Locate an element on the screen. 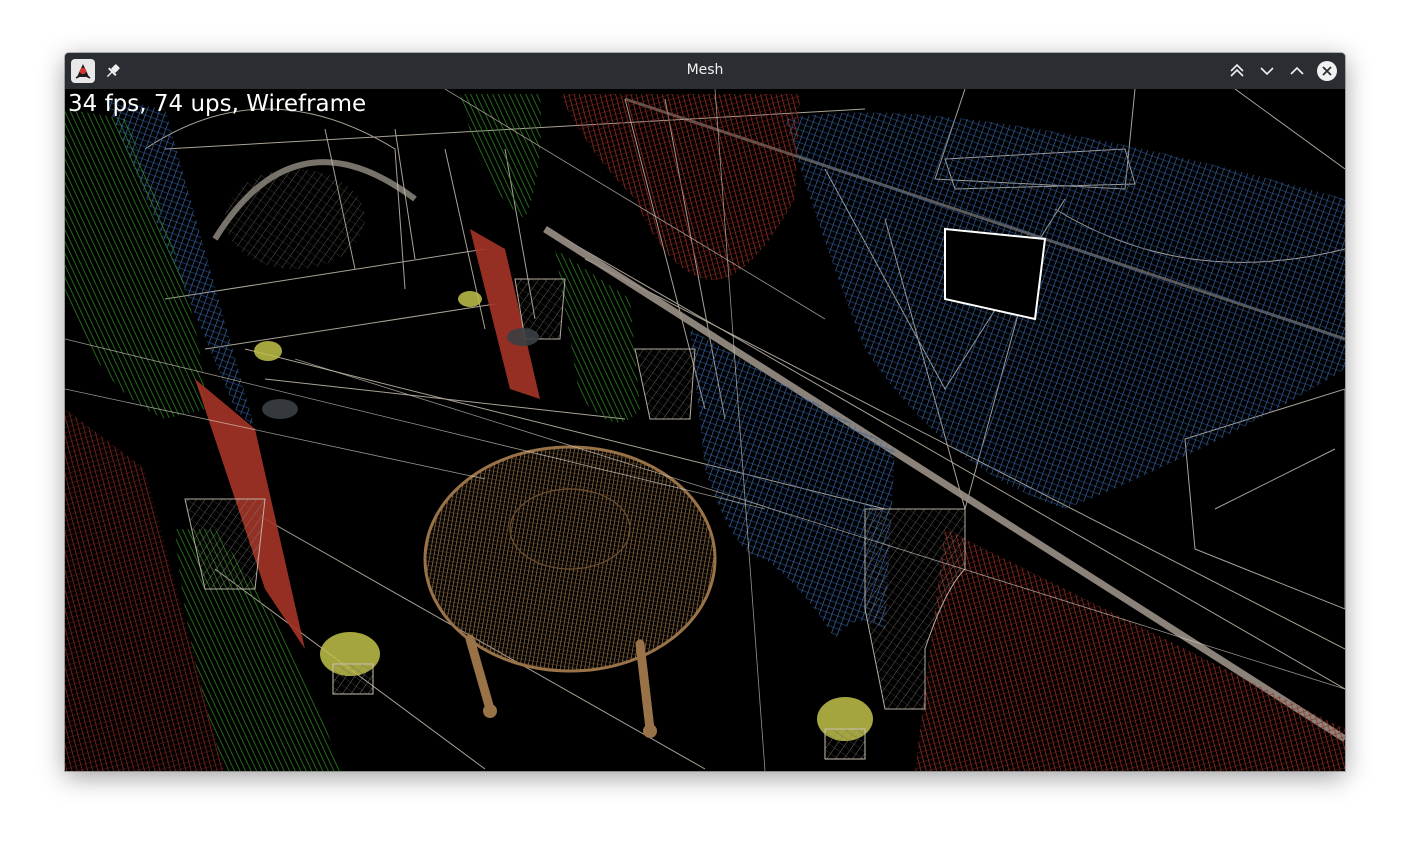 The width and height of the screenshot is (1410, 850). maximize-button is located at coordinates (1297, 71).